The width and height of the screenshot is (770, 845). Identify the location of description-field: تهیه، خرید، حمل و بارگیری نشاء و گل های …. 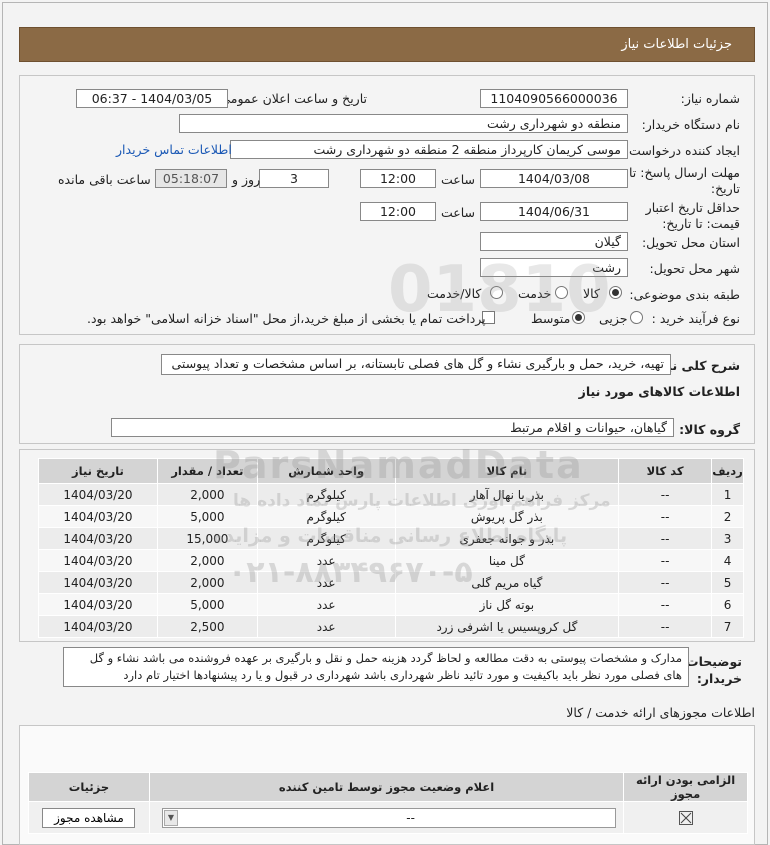
(416, 364).